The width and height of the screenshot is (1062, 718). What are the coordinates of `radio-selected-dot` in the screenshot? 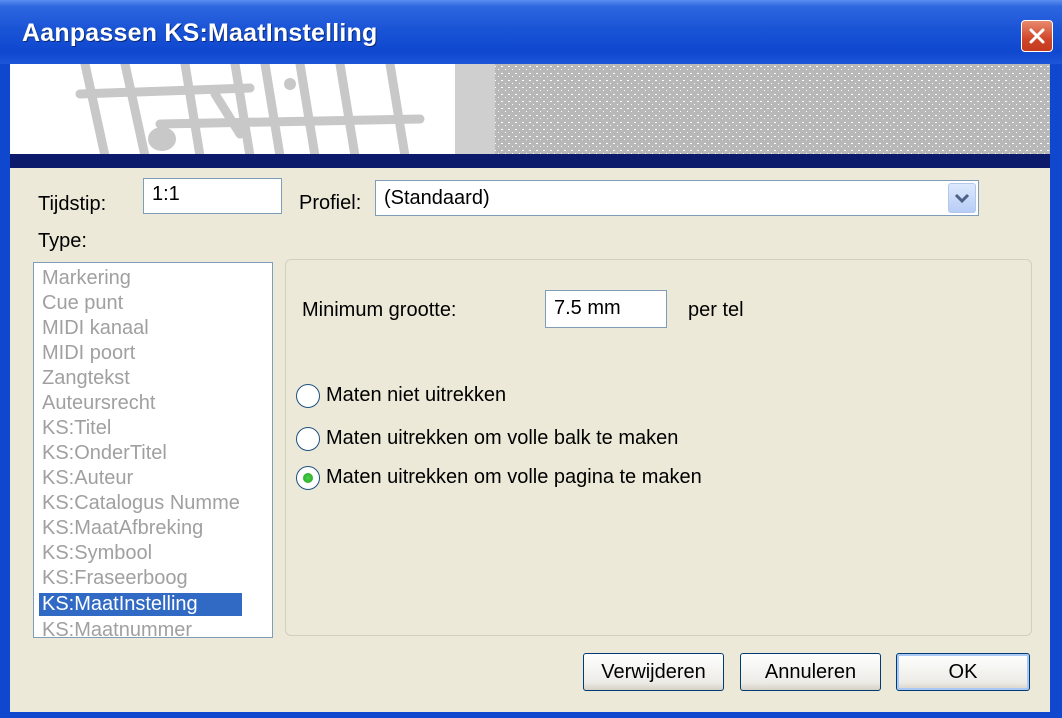 It's located at (308, 478).